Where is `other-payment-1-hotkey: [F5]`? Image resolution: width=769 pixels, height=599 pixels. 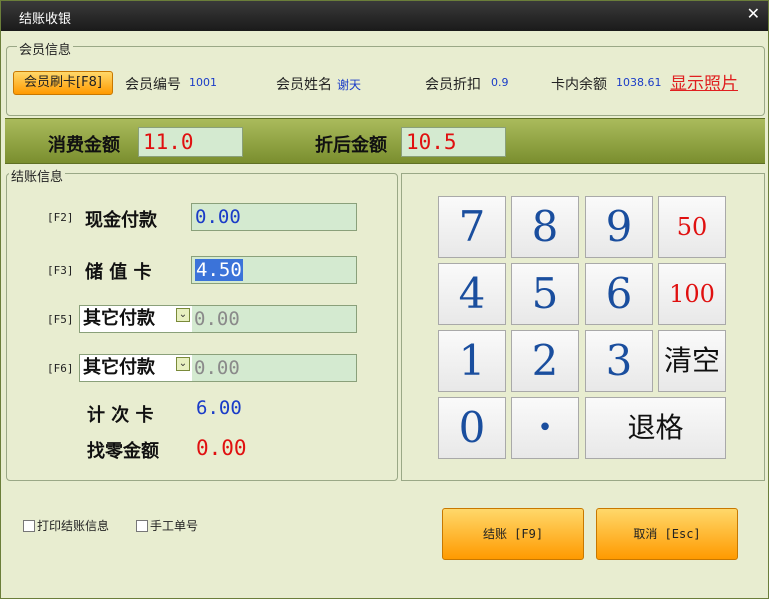 other-payment-1-hotkey: [F5] is located at coordinates (60, 319).